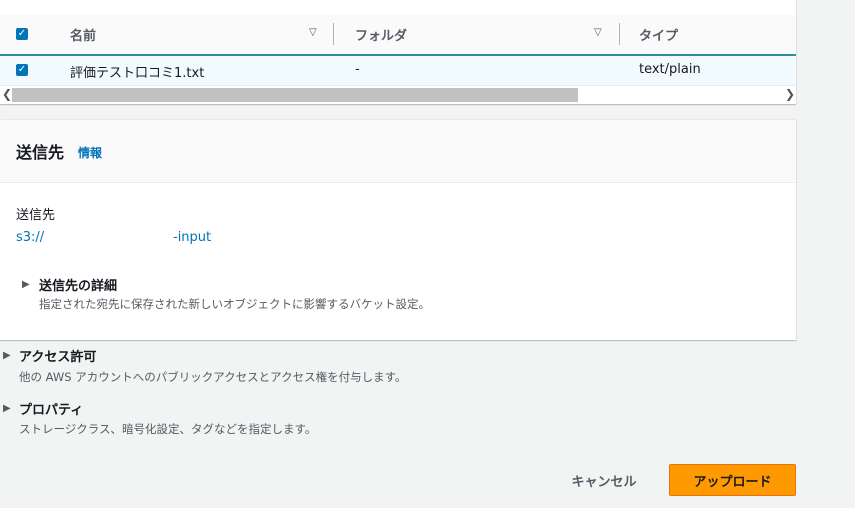 This screenshot has width=855, height=508. Describe the element at coordinates (22, 70) in the screenshot. I see `row-checkbox: ✓` at that location.